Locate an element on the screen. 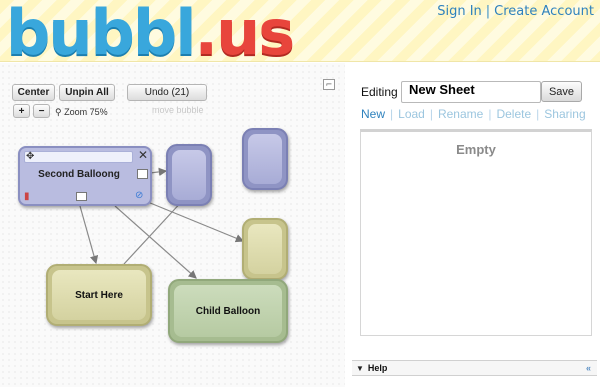 This screenshot has width=600, height=387. help-label: Help is located at coordinates (377, 368).